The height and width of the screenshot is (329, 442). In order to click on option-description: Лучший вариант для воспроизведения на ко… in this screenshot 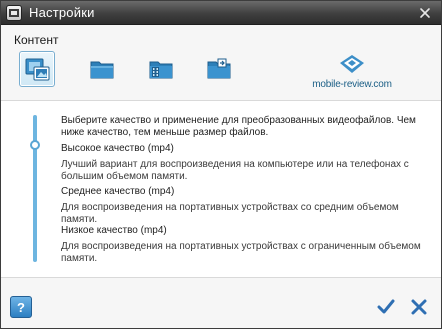, I will do `click(235, 170)`.